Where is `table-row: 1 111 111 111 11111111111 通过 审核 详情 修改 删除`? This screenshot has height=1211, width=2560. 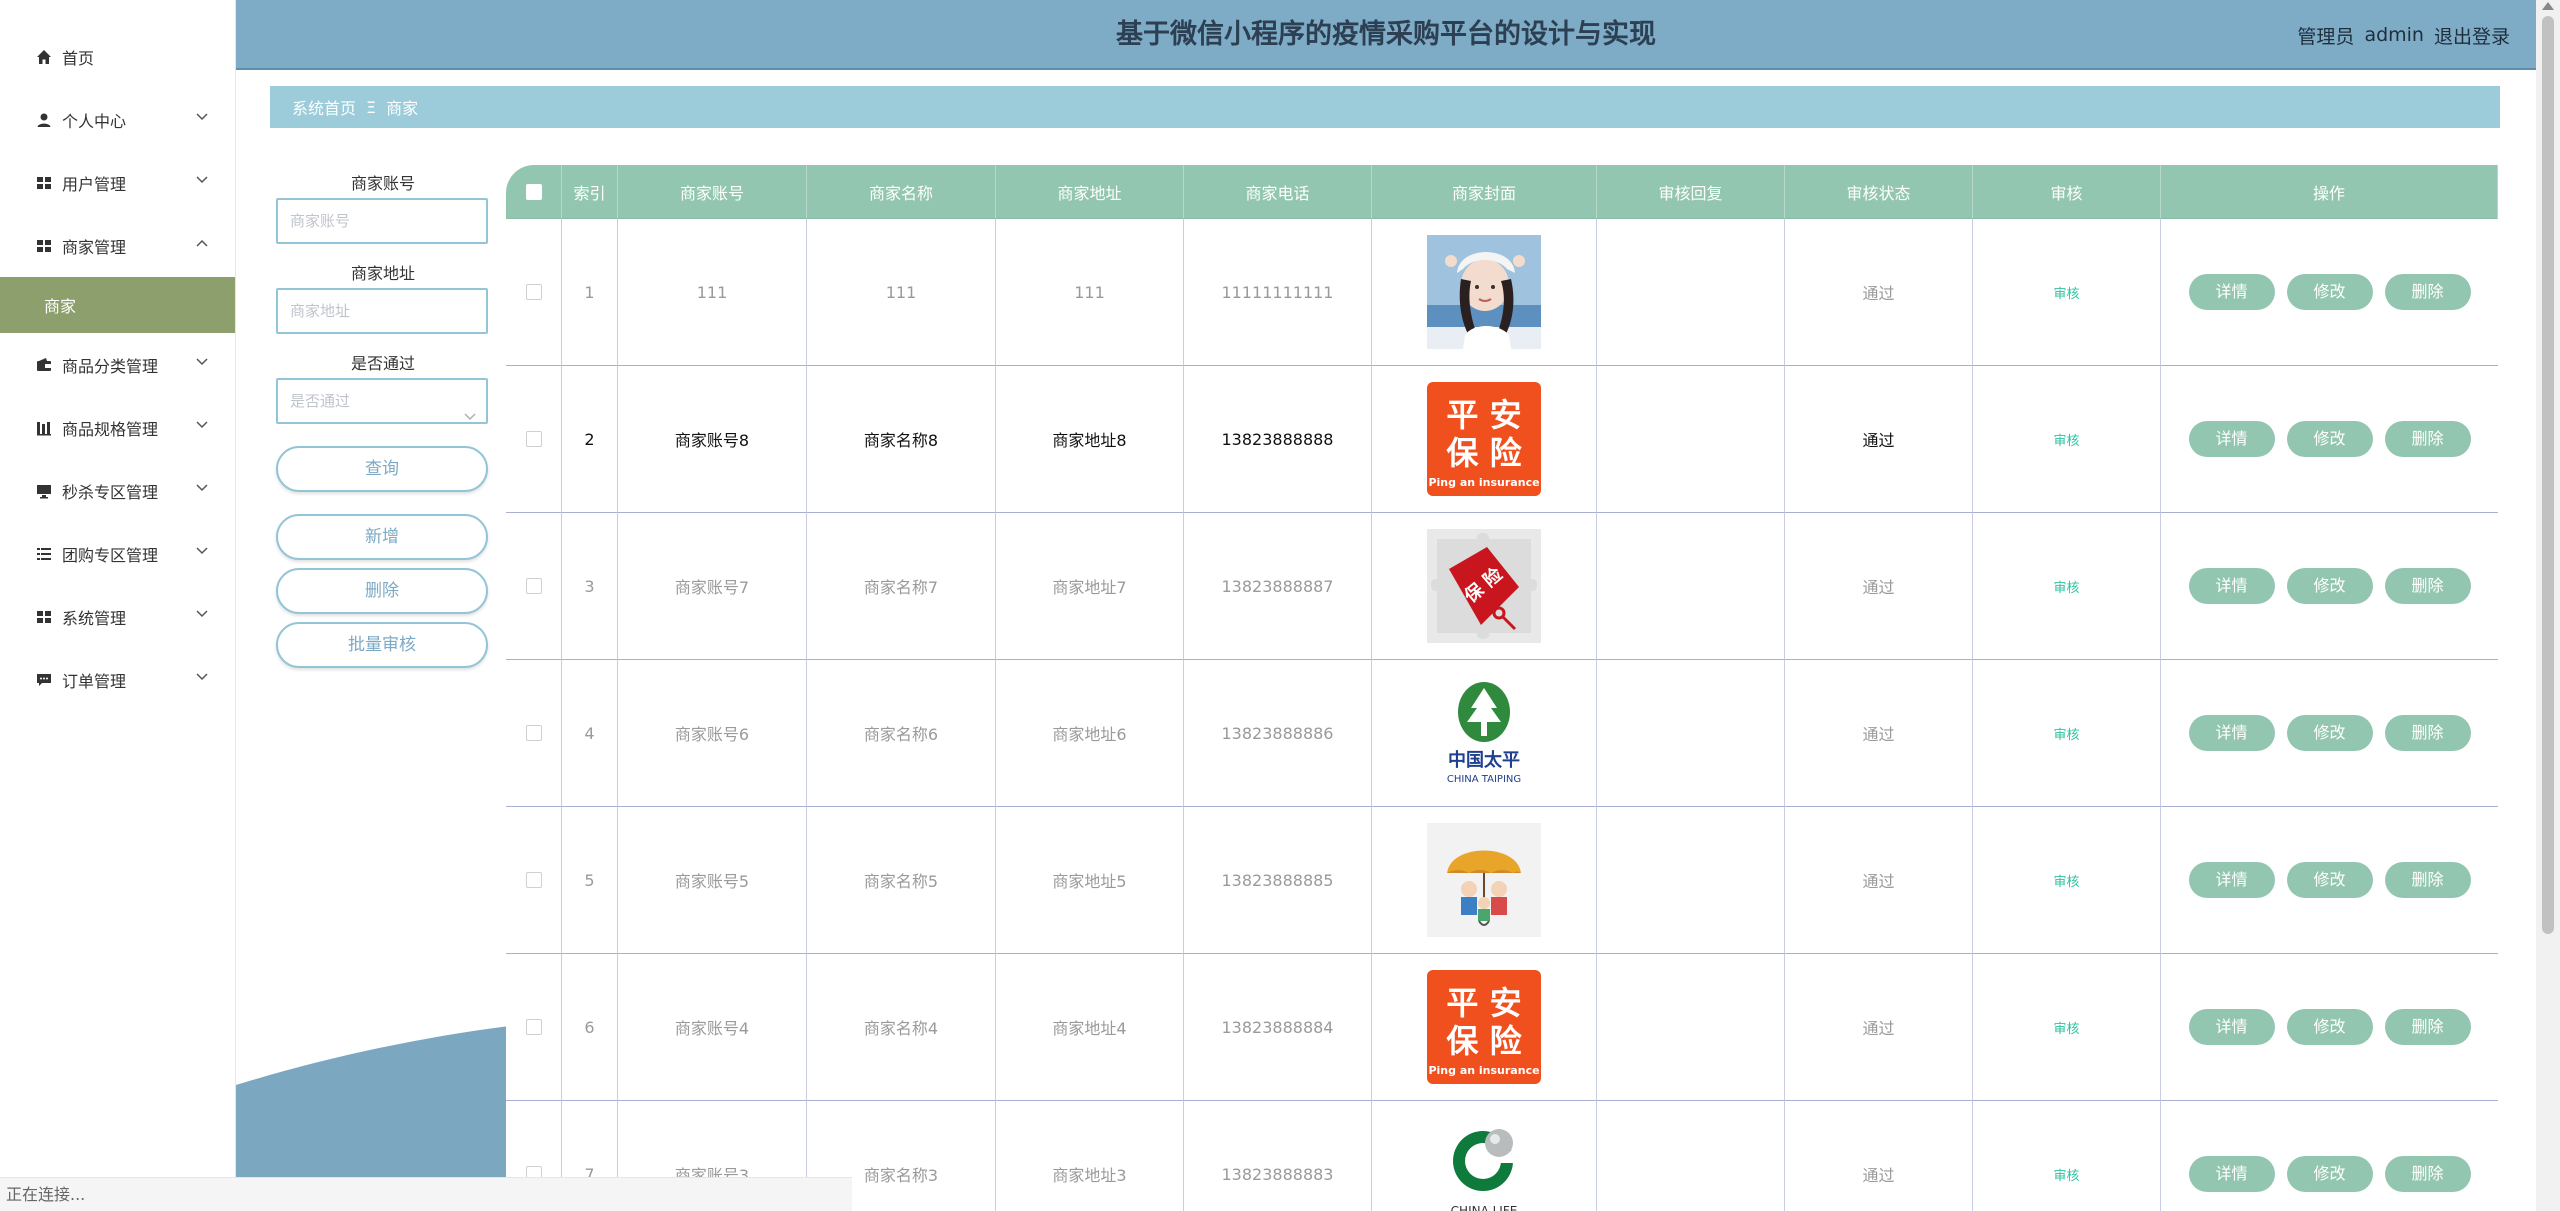
table-row: 1 111 111 111 11111111111 通过 审核 详情 修改 删除 is located at coordinates (1521, 292).